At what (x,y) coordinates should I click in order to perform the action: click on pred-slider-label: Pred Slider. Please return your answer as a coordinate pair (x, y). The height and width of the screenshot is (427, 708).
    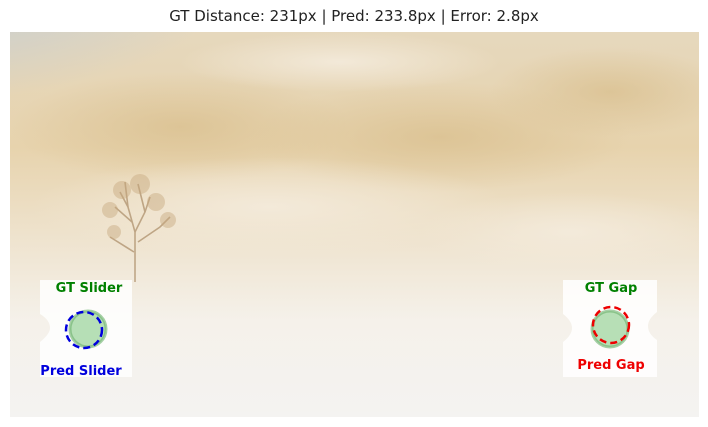
    Looking at the image, I should click on (81, 371).